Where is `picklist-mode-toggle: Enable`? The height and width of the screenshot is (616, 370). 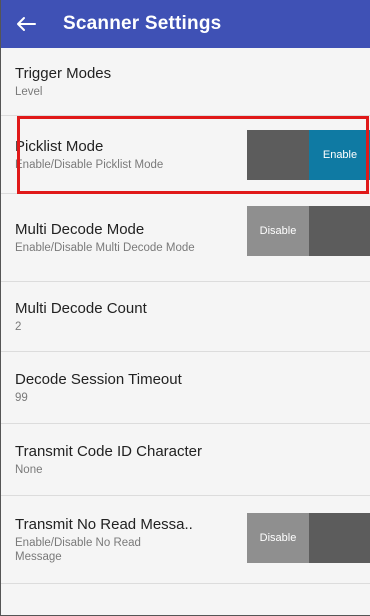 picklist-mode-toggle: Enable is located at coordinates (308, 155).